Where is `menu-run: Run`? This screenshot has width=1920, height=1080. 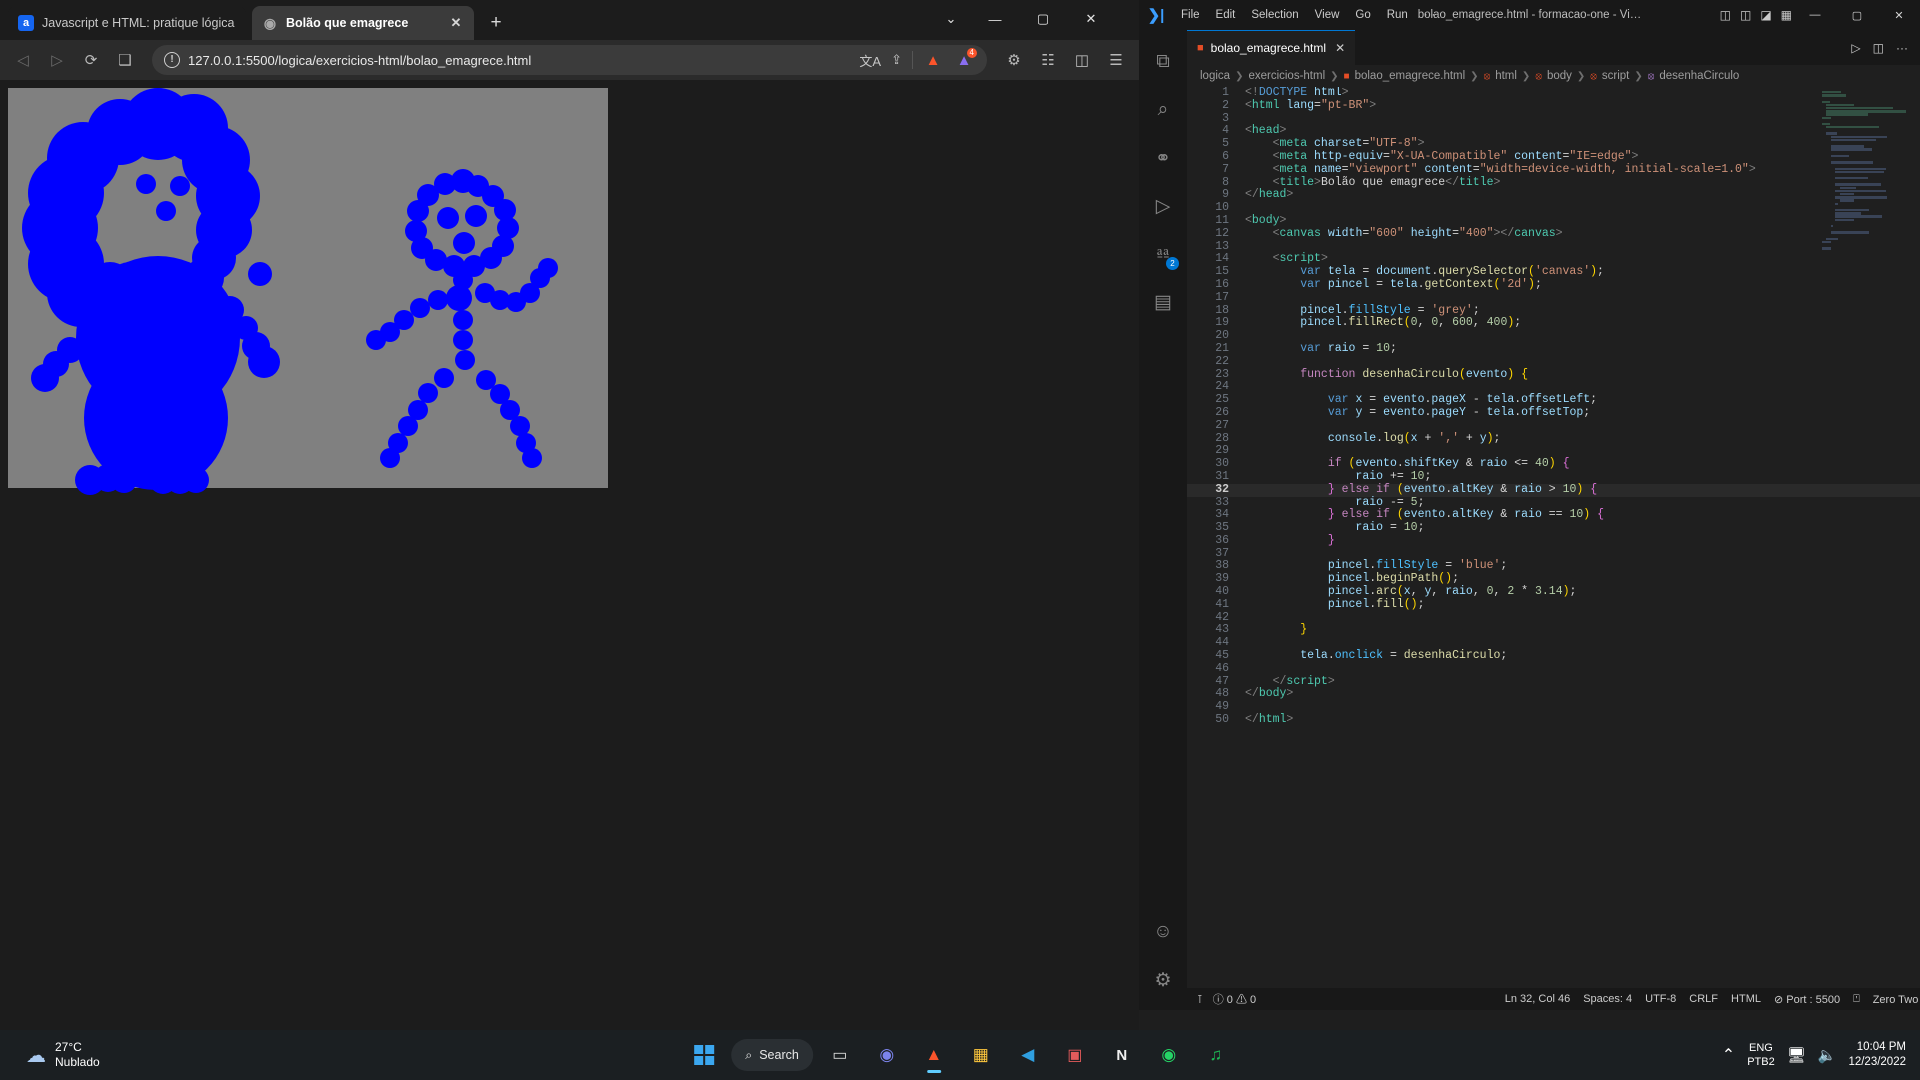 menu-run: Run is located at coordinates (1397, 15).